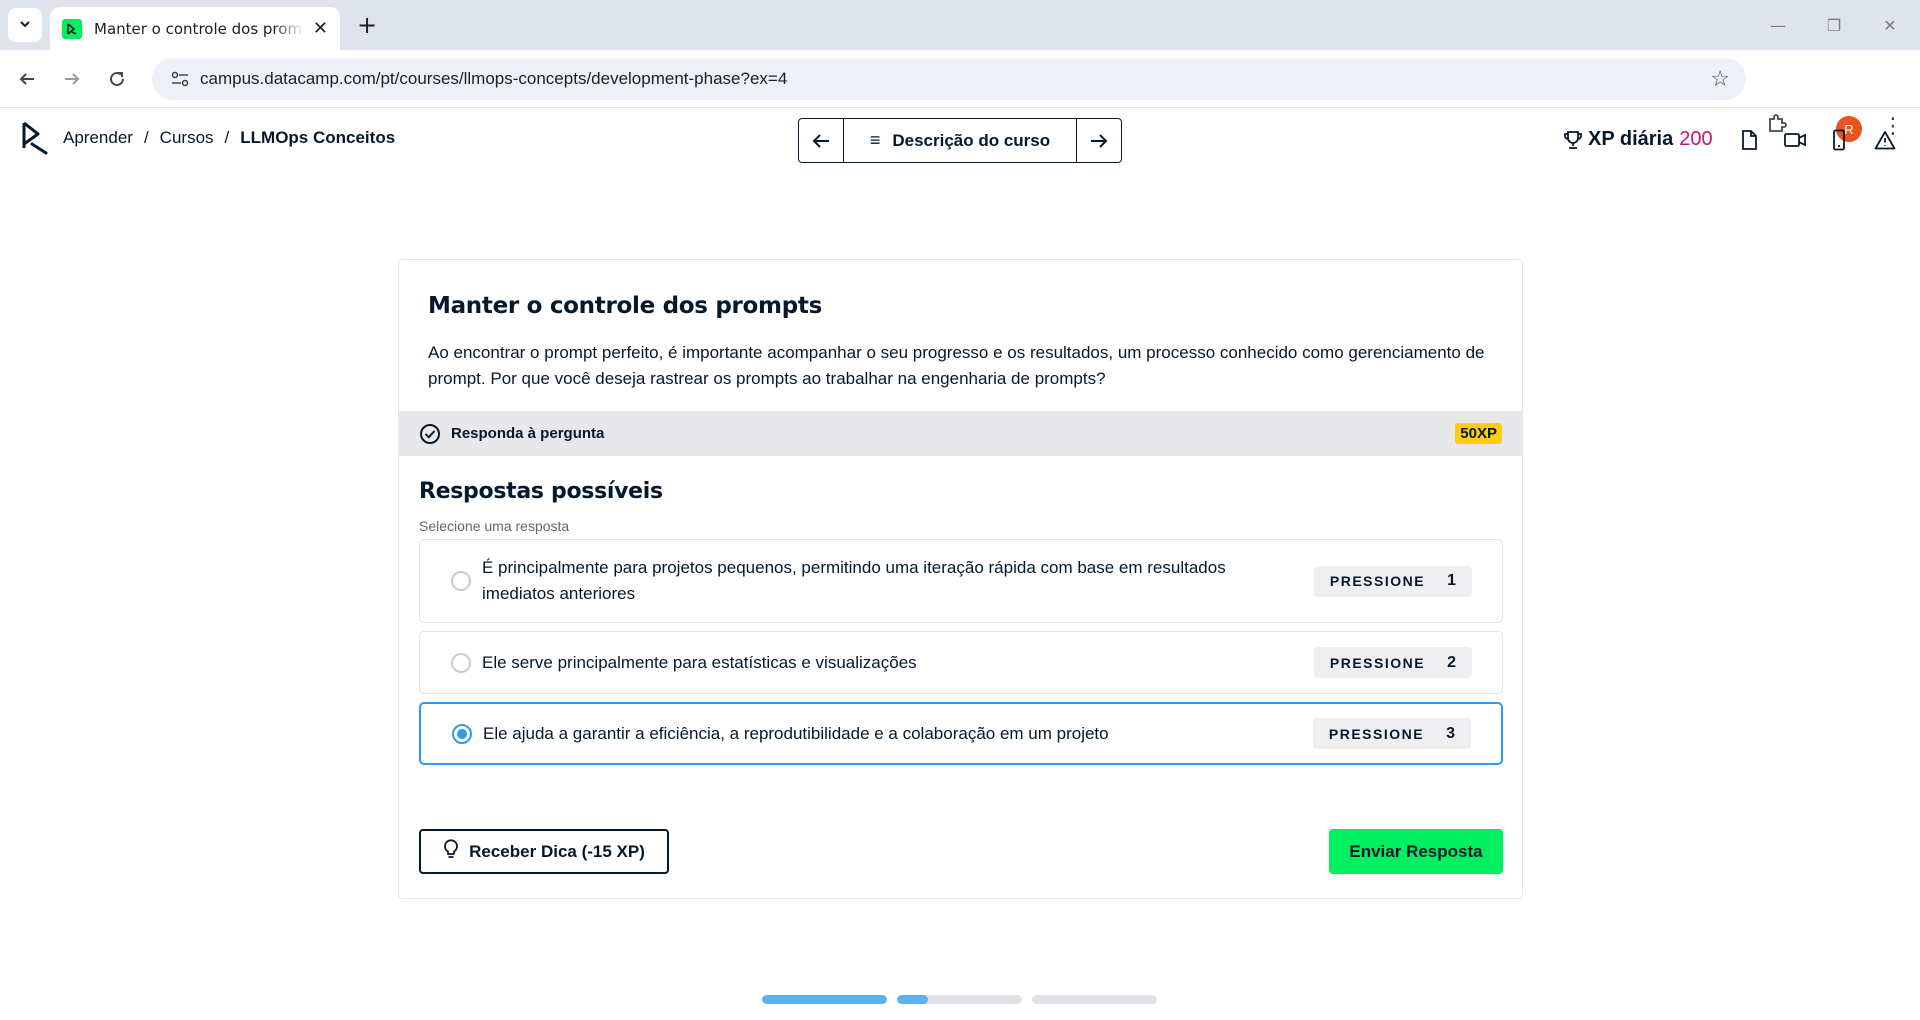 The image size is (1920, 1020). Describe the element at coordinates (462, 733) in the screenshot. I see `radio-button-selected` at that location.